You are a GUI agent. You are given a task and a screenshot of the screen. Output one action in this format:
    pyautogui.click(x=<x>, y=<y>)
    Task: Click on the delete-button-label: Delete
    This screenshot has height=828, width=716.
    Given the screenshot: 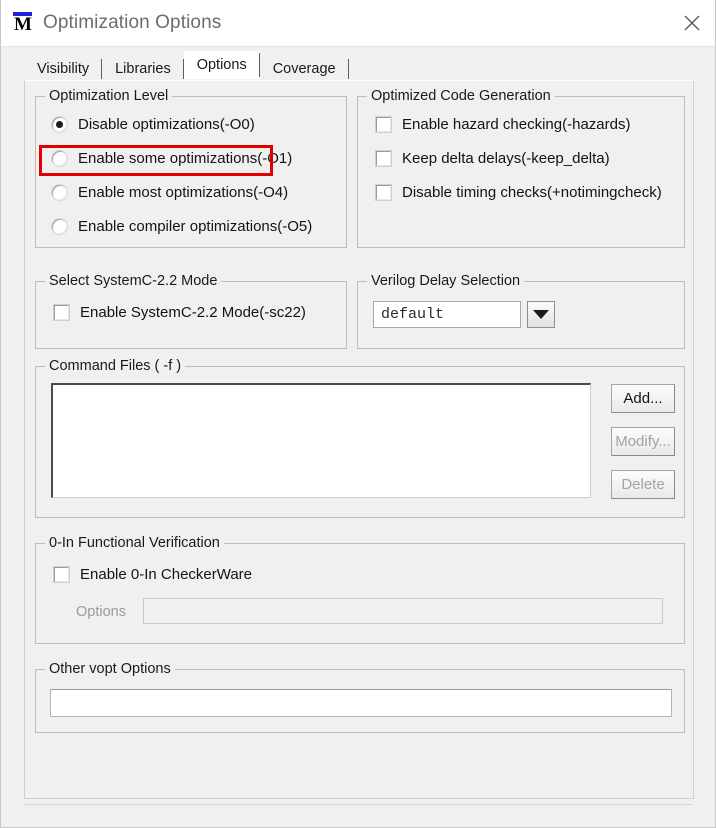 What is the action you would take?
    pyautogui.click(x=643, y=484)
    